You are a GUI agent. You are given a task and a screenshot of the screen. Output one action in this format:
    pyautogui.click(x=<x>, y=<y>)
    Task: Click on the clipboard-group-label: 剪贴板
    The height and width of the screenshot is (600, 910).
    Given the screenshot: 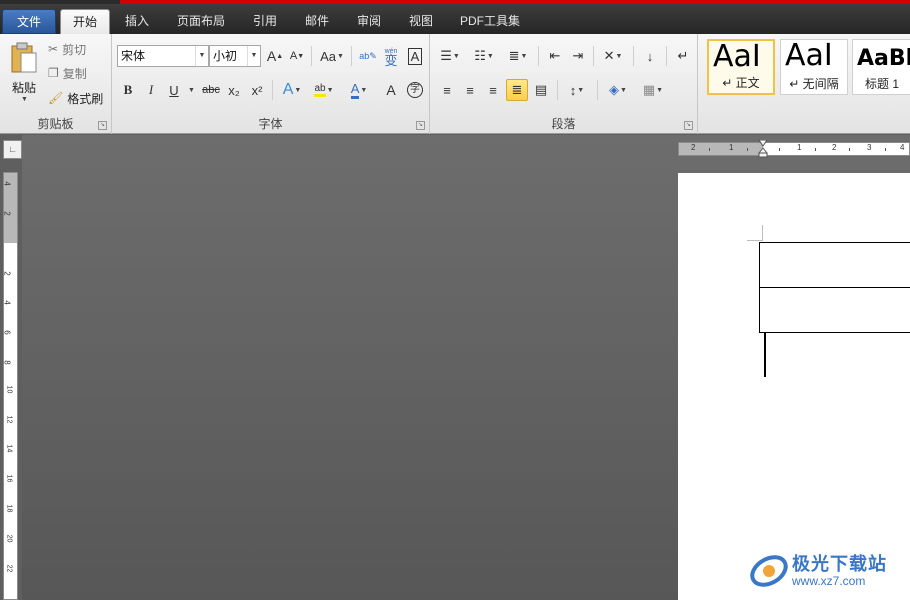 What is the action you would take?
    pyautogui.click(x=55, y=124)
    